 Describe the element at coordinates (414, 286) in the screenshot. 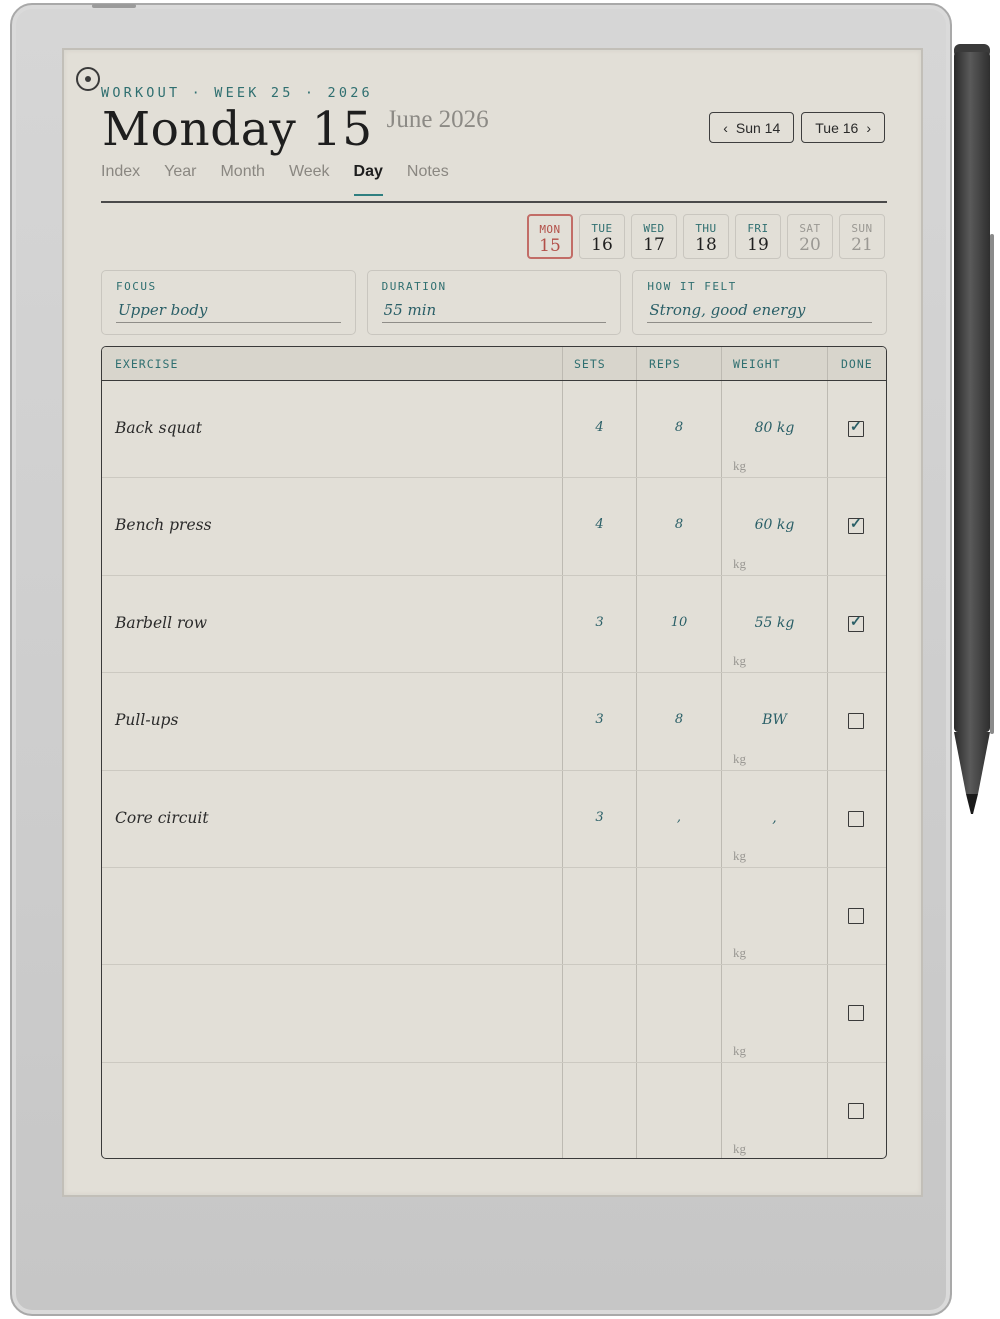

I see `duration-label: DURATION` at that location.